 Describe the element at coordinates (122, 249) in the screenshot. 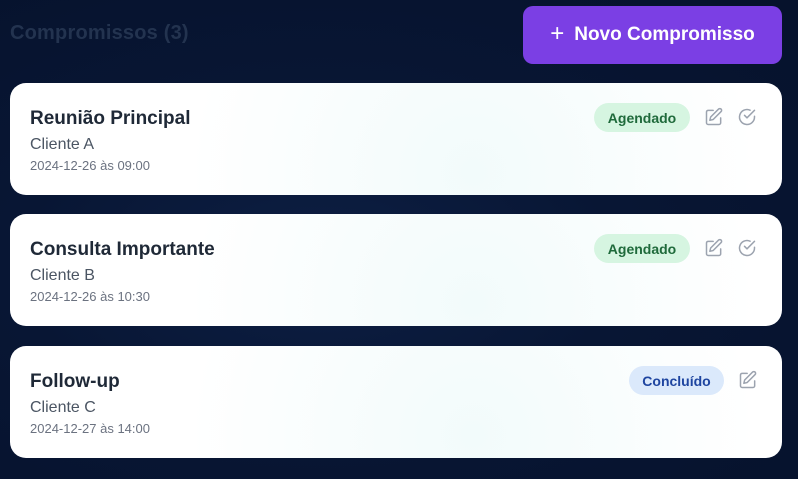

I see `appointment-title: Consulta Importante` at that location.